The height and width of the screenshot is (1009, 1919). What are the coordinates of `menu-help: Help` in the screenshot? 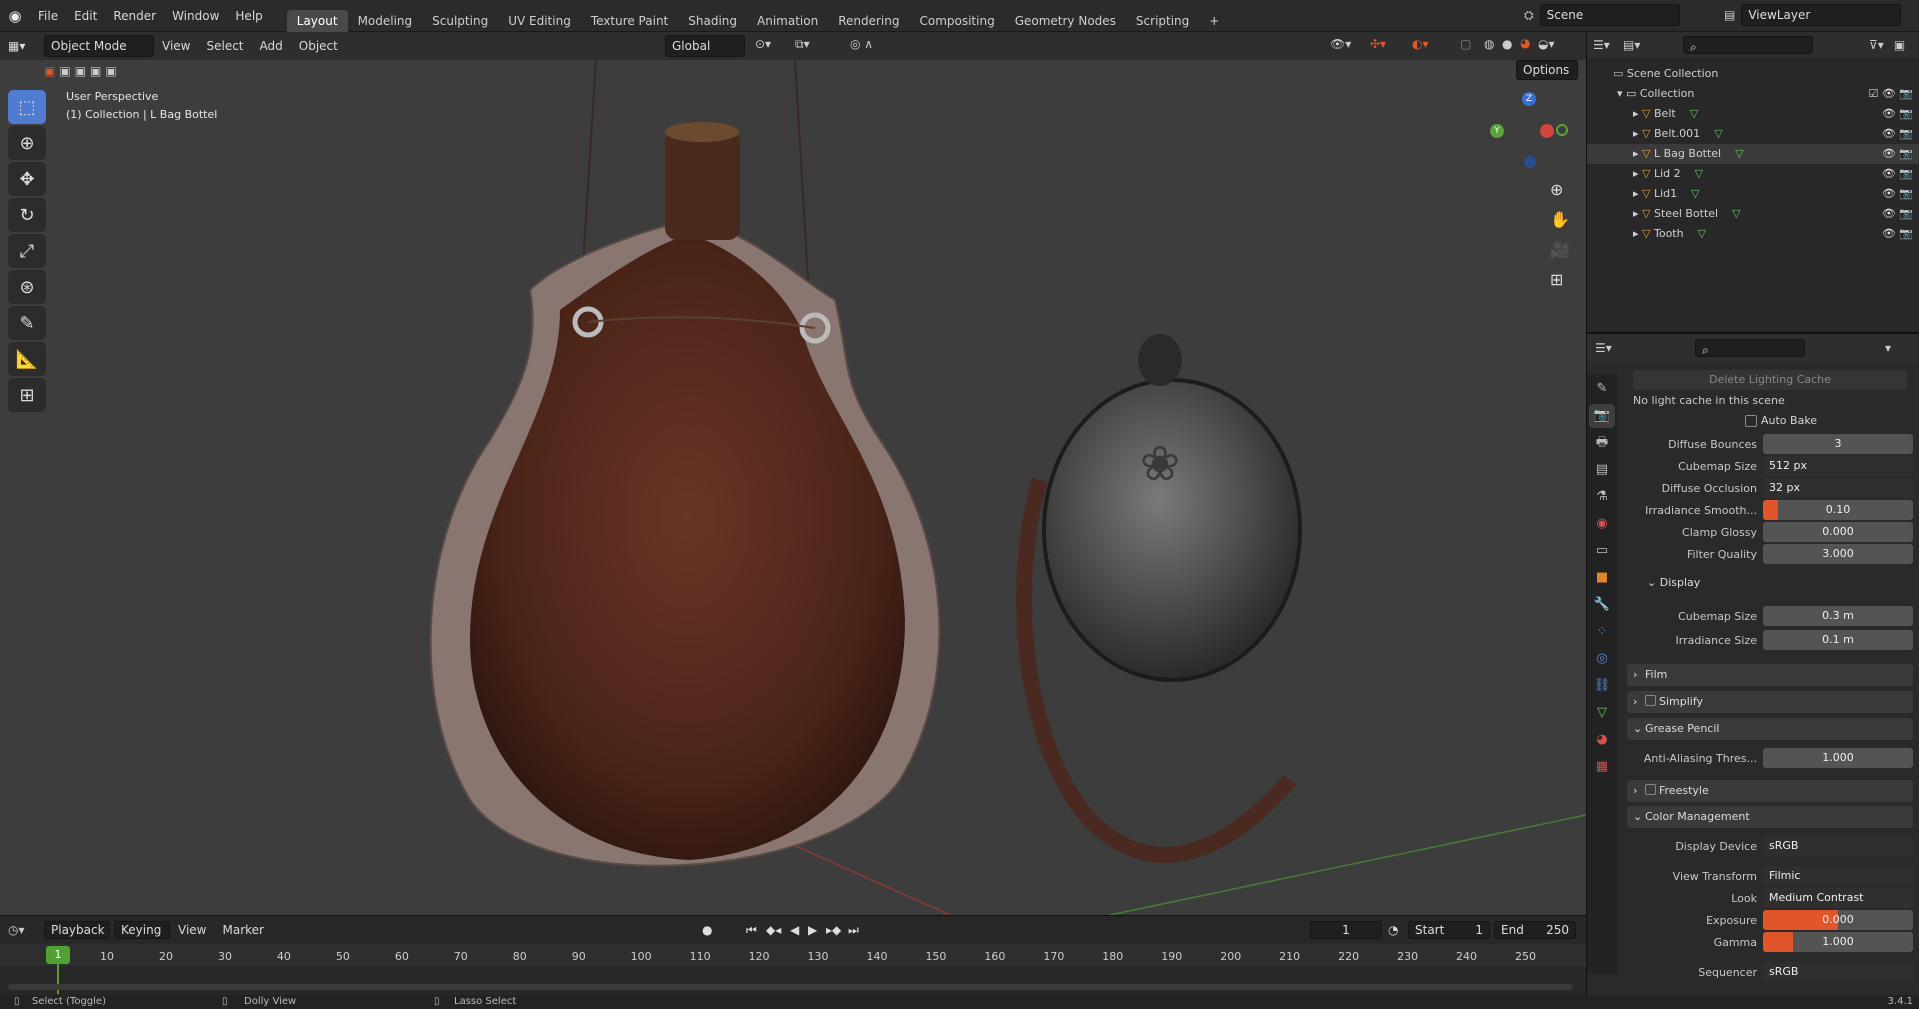 It's located at (248, 16).